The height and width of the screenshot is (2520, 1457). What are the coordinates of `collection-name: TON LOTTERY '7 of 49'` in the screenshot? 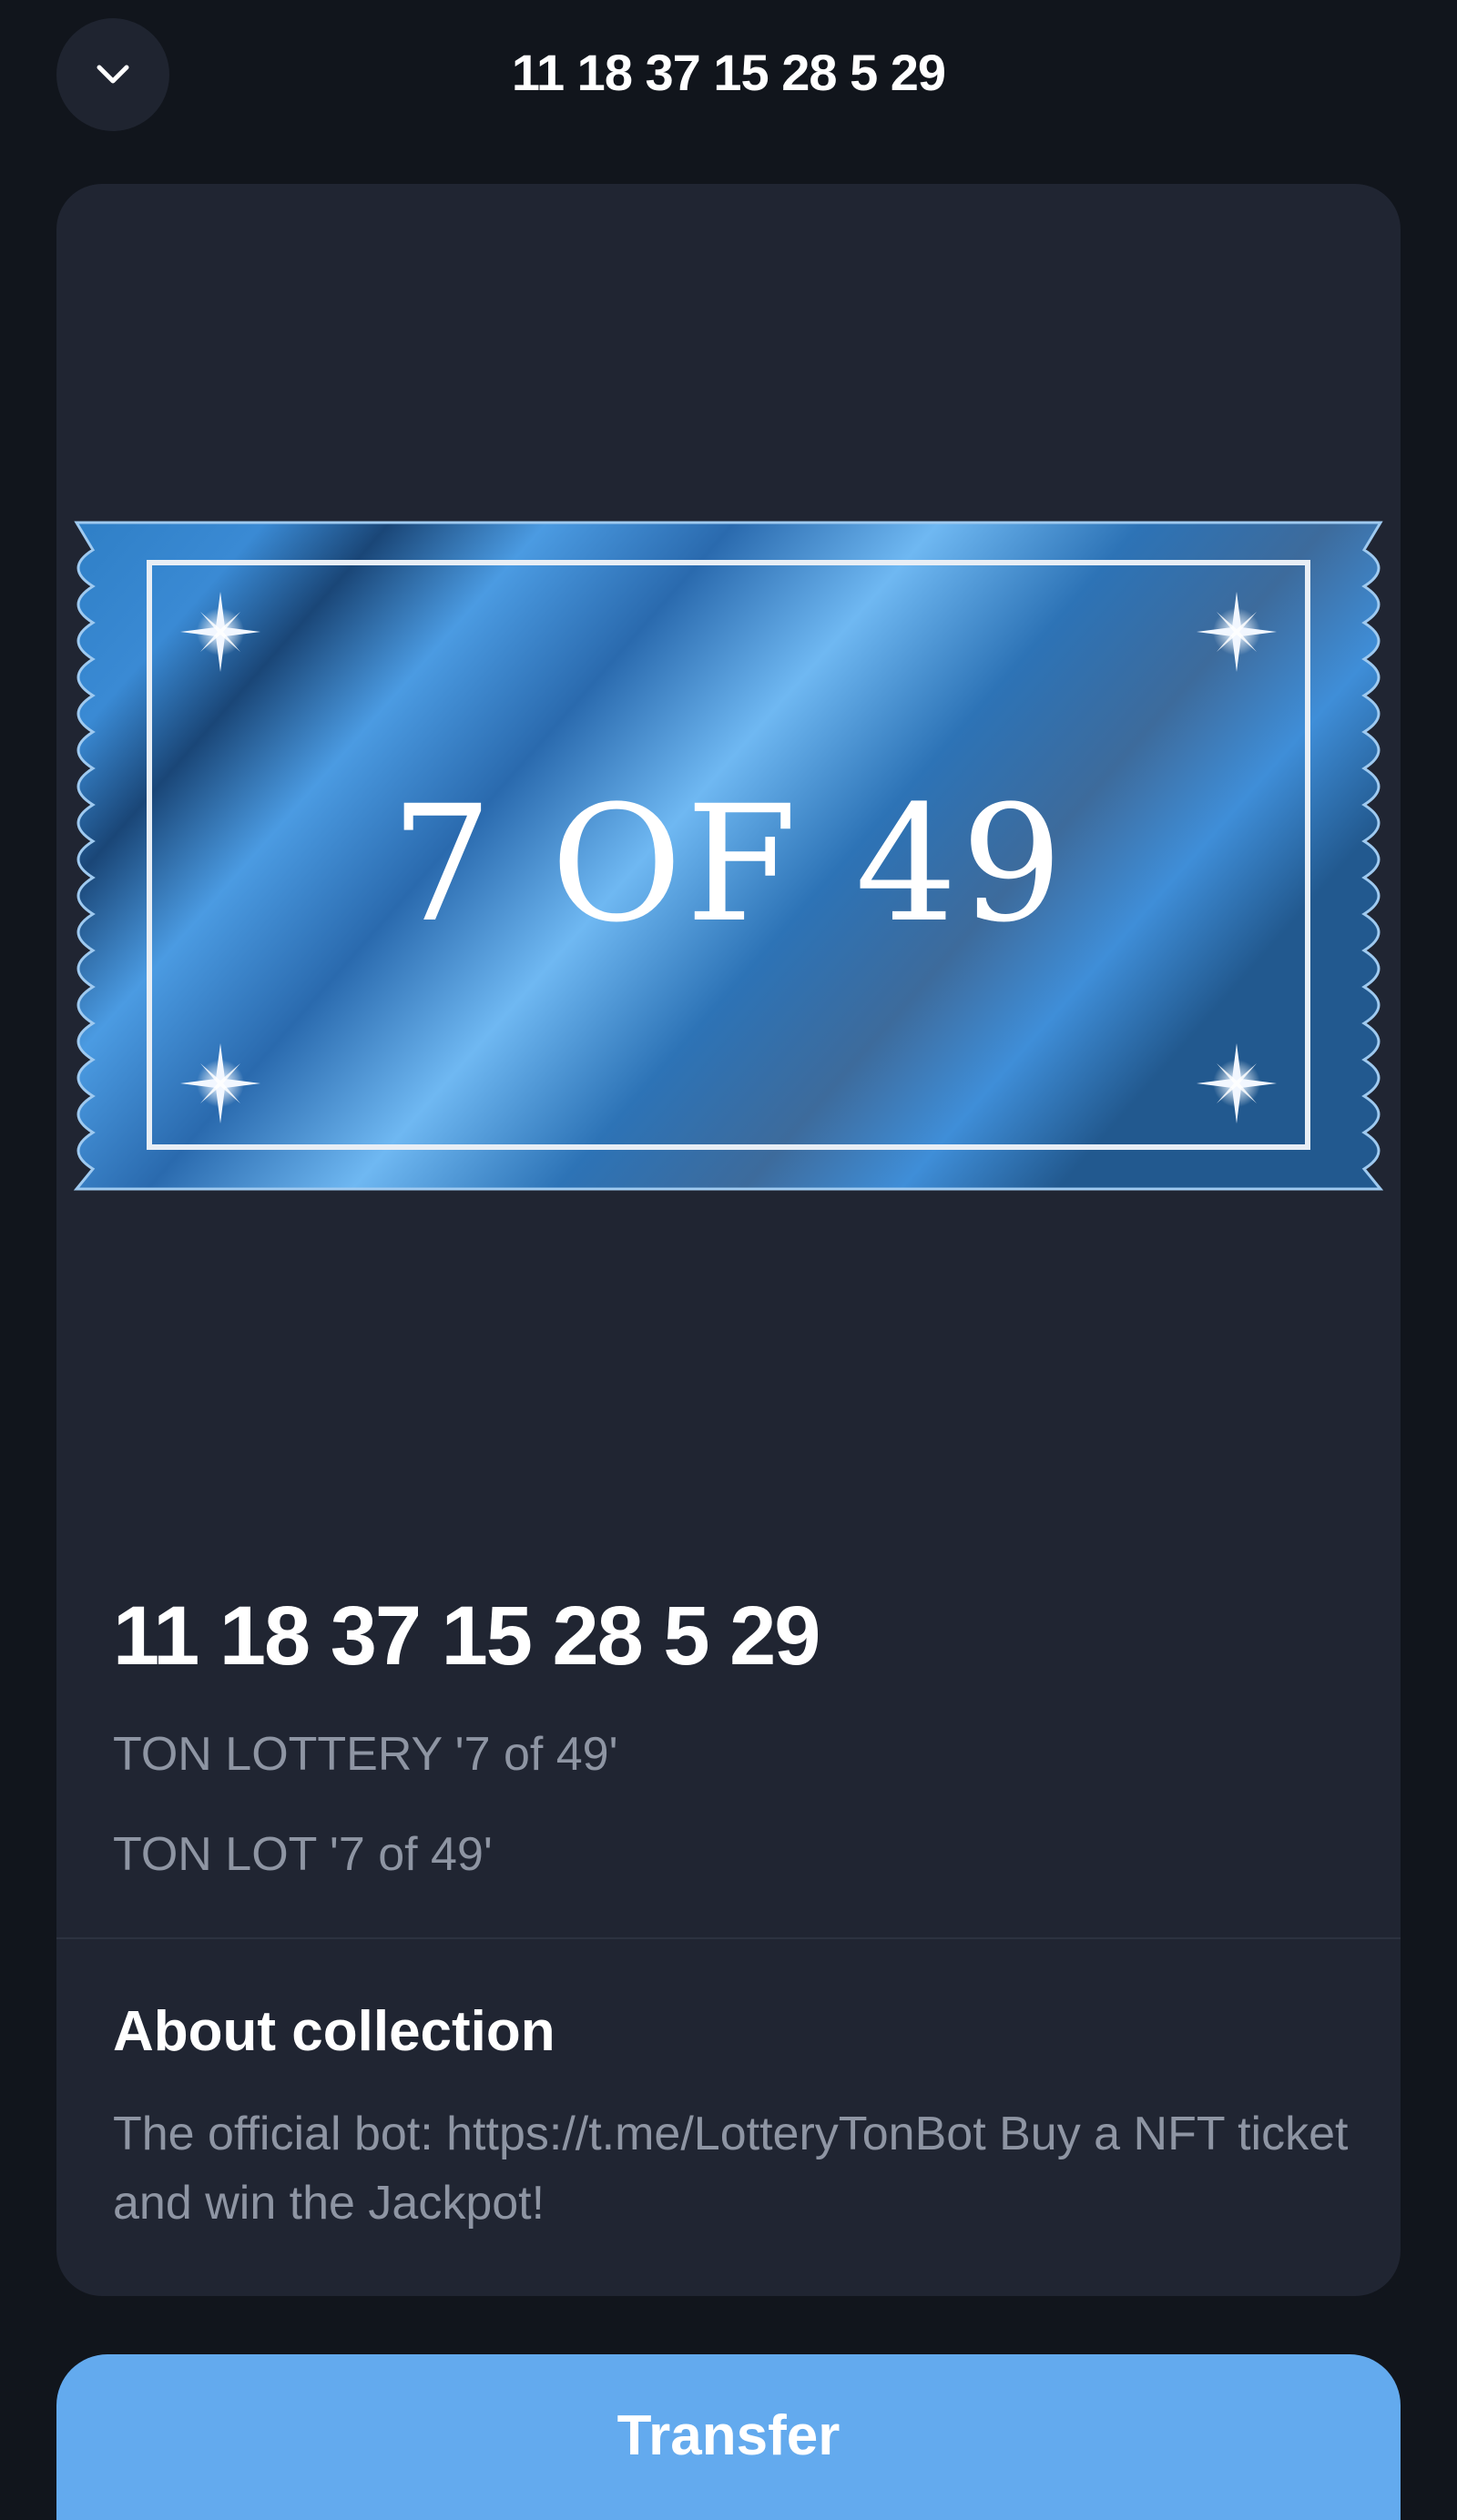 It's located at (365, 1754).